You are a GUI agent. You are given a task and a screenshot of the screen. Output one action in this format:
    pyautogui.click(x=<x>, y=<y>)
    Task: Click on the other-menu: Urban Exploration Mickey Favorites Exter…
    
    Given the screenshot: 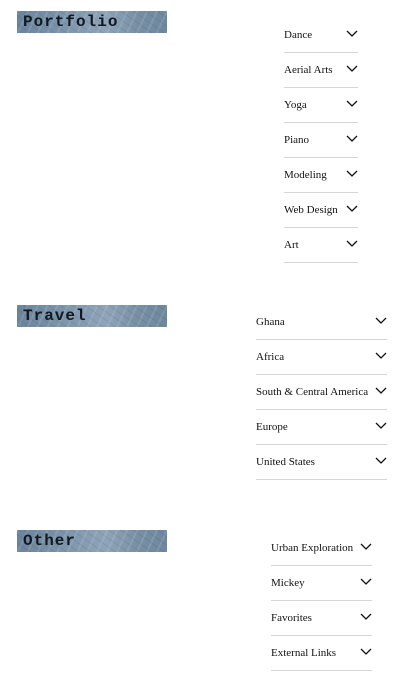 What is the action you would take?
    pyautogui.click(x=321, y=601)
    